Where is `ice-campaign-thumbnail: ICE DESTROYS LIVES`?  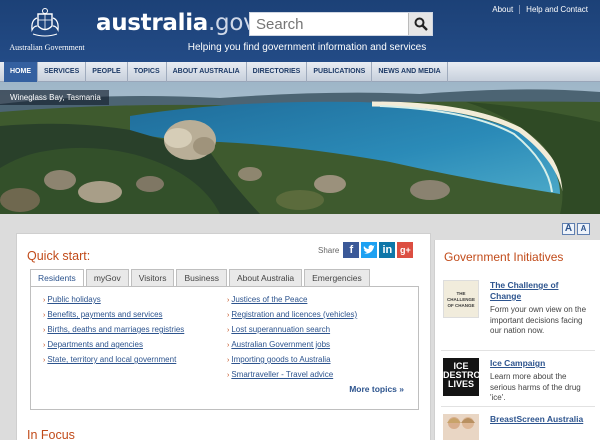 ice-campaign-thumbnail: ICE DESTROYS LIVES is located at coordinates (468, 377).